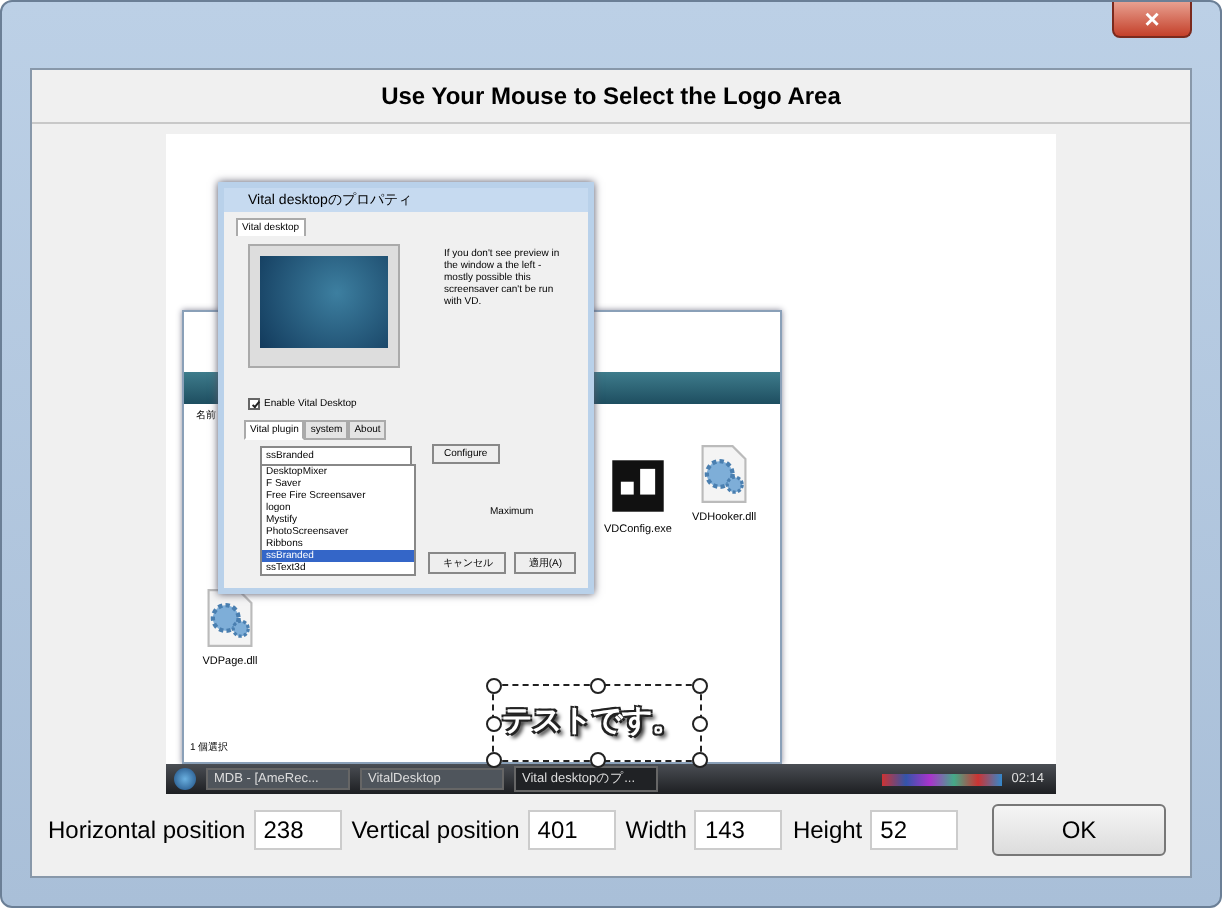 This screenshot has height=908, width=1222. Describe the element at coordinates (571, 830) in the screenshot. I see `input-field: 401` at that location.